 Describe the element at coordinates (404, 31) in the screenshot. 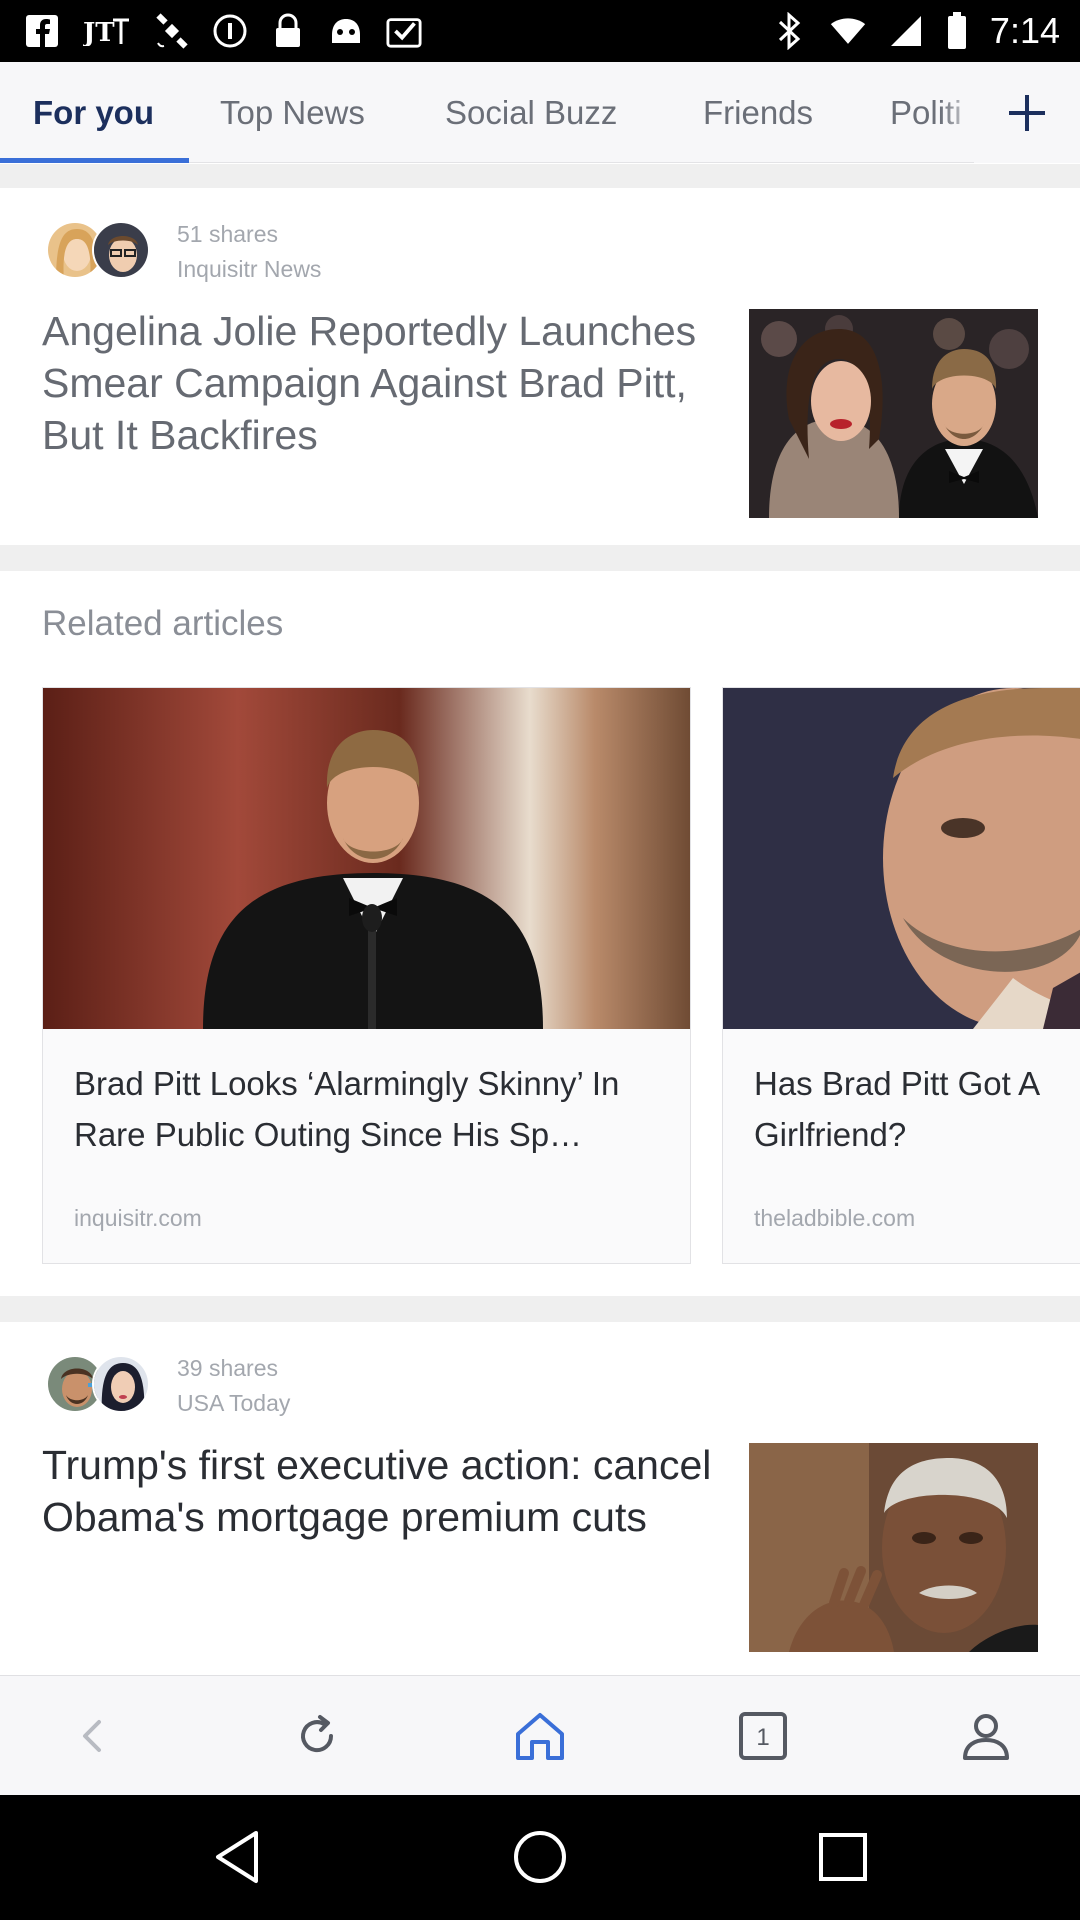

I see `clipboard-check-icon` at that location.